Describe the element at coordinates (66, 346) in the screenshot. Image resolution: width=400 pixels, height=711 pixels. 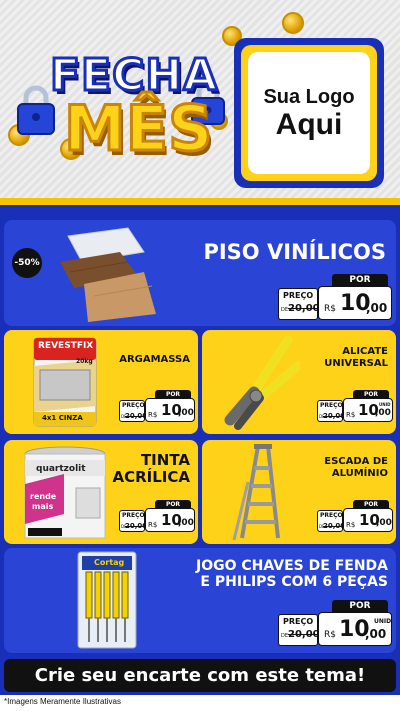
I see `argamassa-brand: REVESTFIX` at that location.